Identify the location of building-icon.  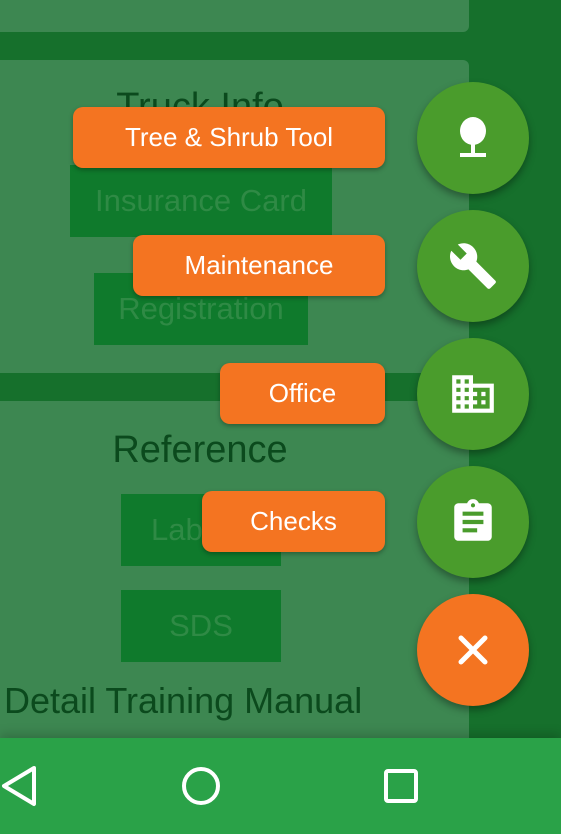
(473, 394).